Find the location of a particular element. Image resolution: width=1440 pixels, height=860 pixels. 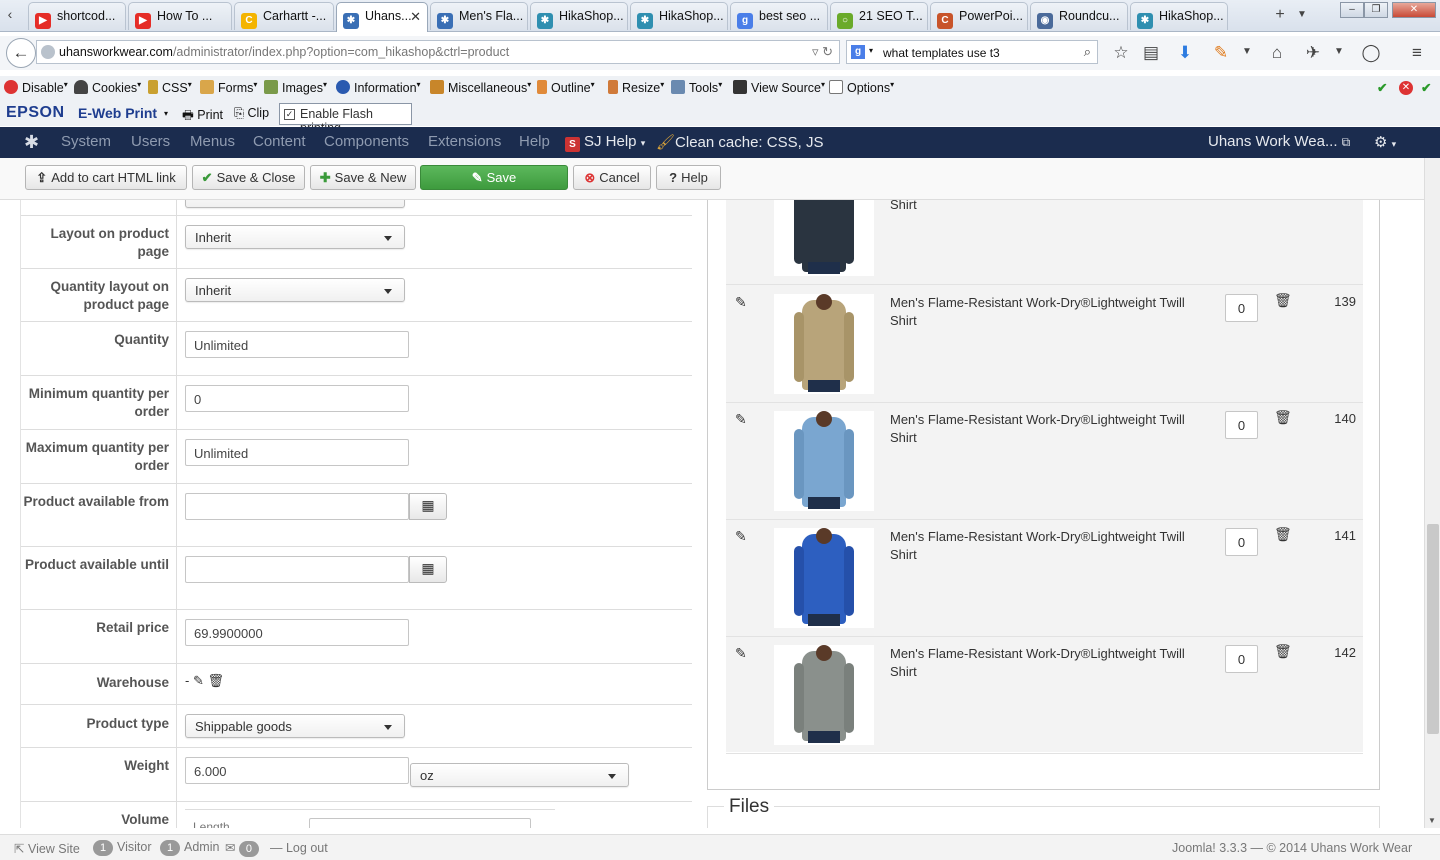

menu-content: Content is located at coordinates (279, 141).